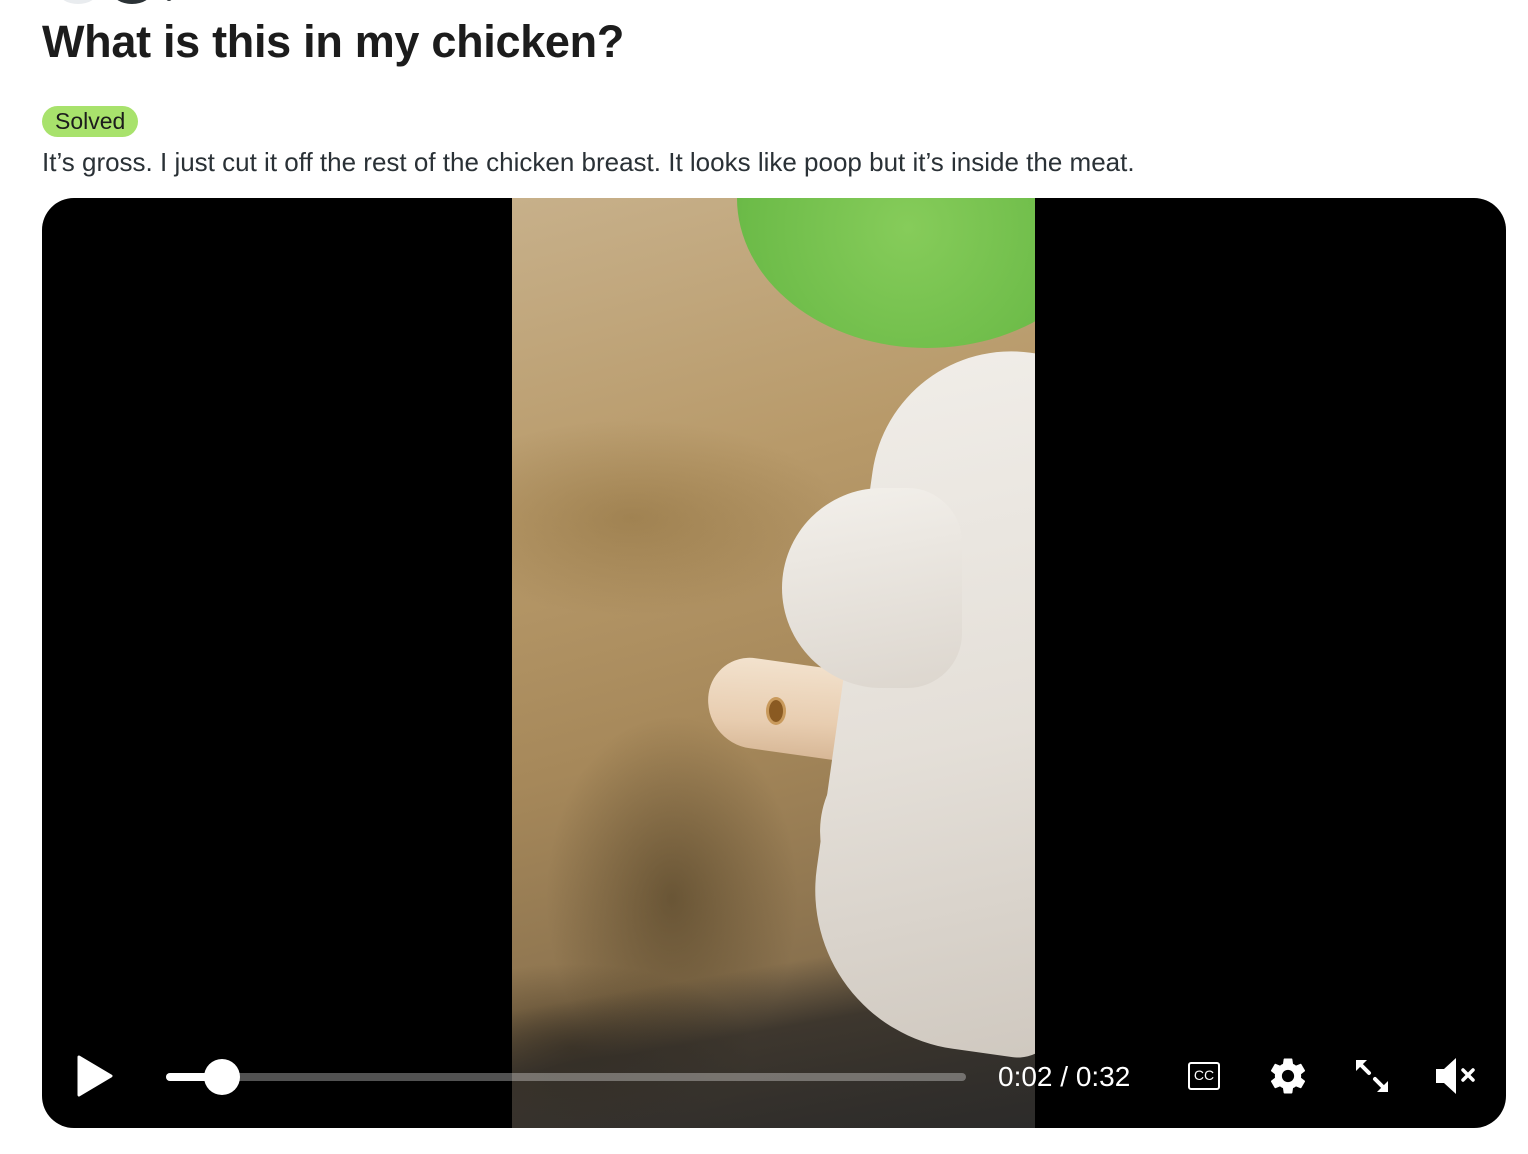 The height and width of the screenshot is (1154, 1528). Describe the element at coordinates (776, 711) in the screenshot. I see `video-frame-spot` at that location.